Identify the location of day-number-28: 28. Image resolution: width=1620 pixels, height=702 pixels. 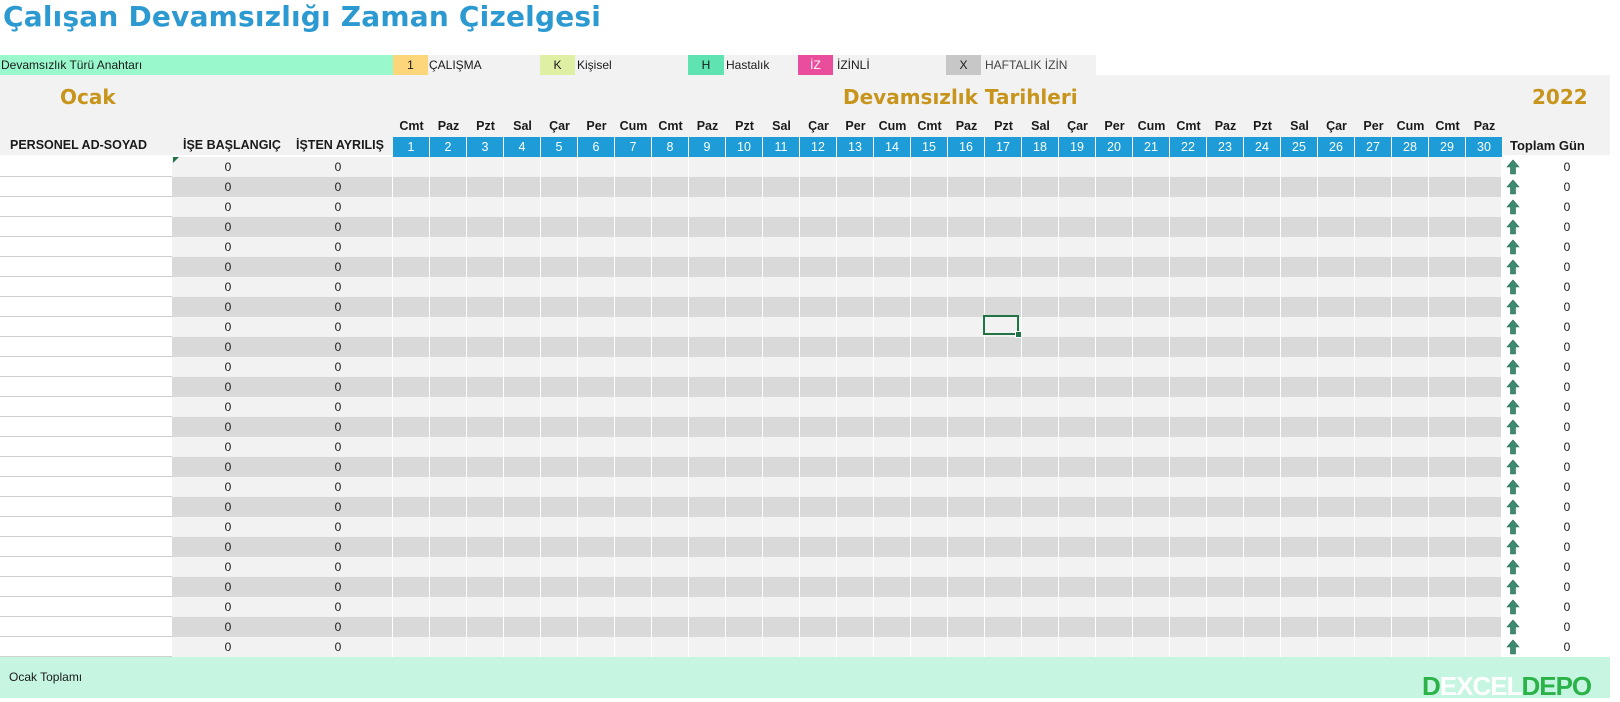
(1410, 147).